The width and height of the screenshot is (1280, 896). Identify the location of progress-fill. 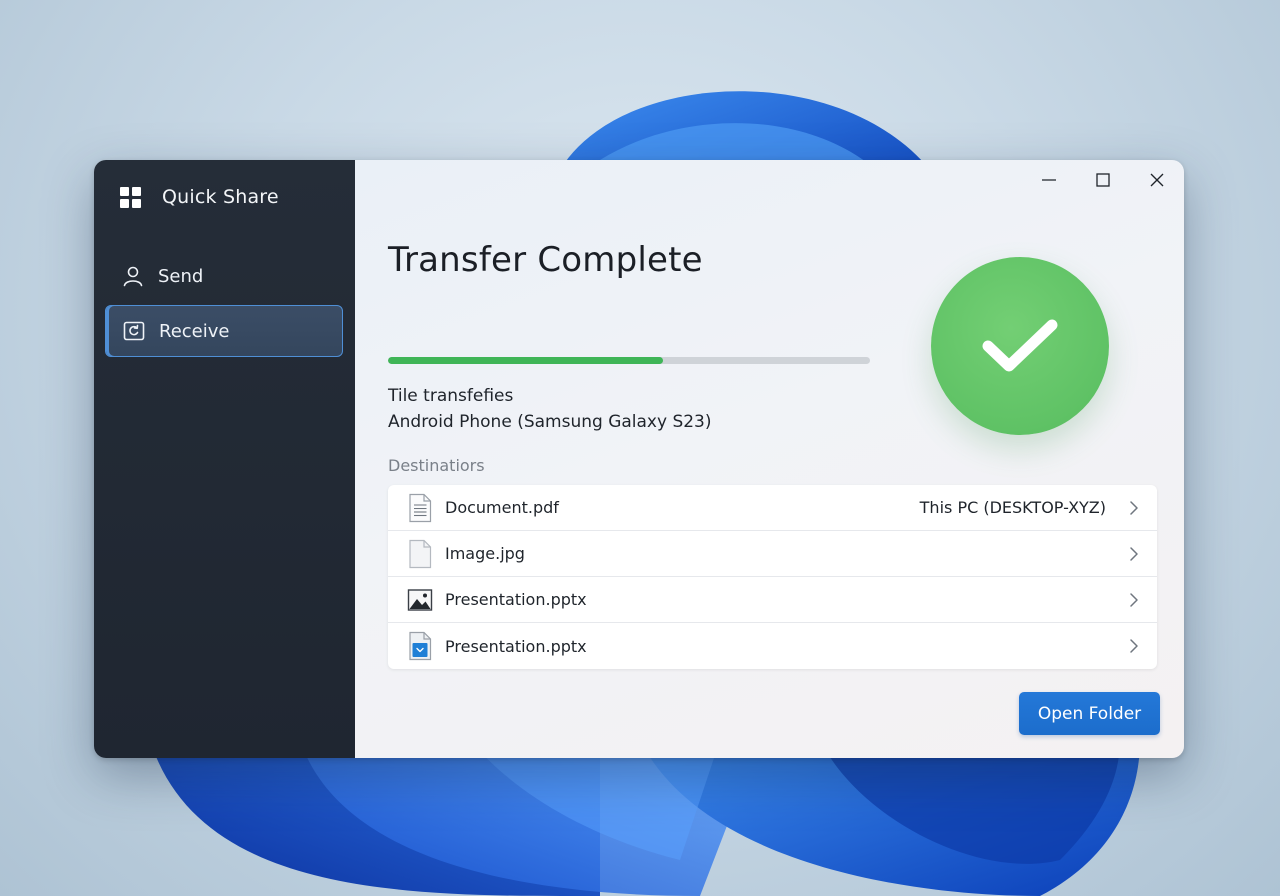
(525, 360).